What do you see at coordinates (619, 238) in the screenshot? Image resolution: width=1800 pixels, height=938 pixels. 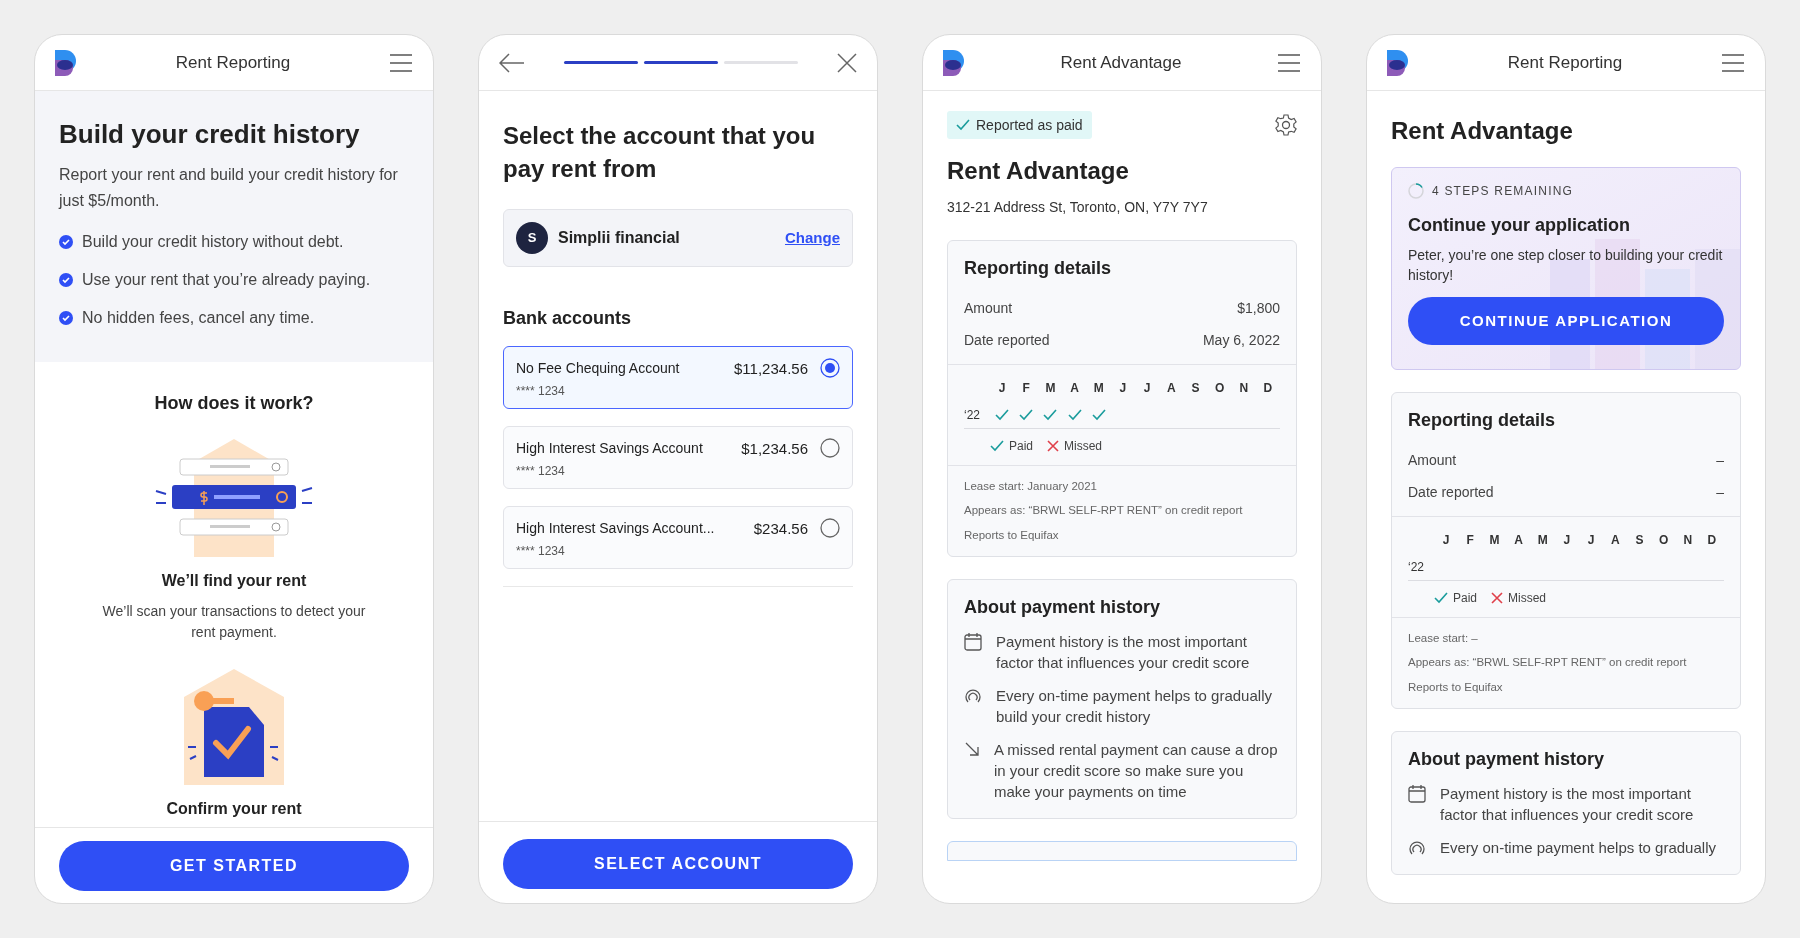 I see `bank-name: Simplii financial` at bounding box center [619, 238].